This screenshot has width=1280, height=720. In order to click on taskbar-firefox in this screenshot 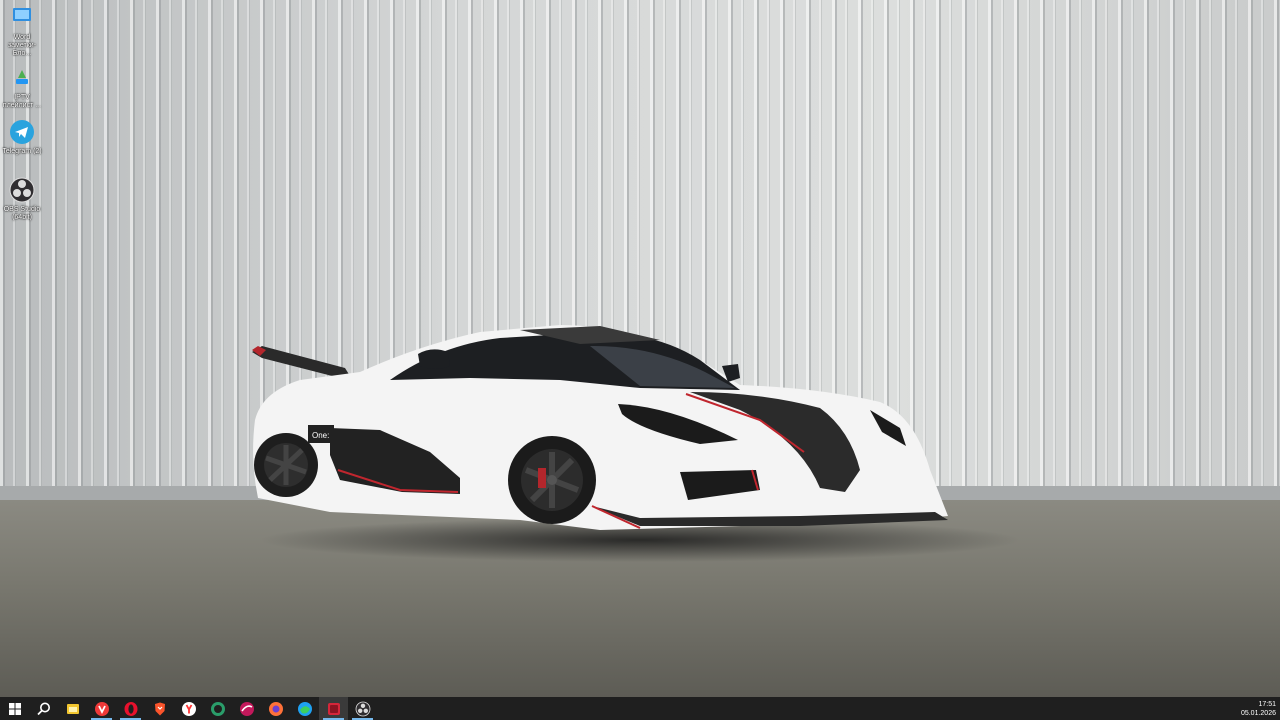, I will do `click(275, 708)`.